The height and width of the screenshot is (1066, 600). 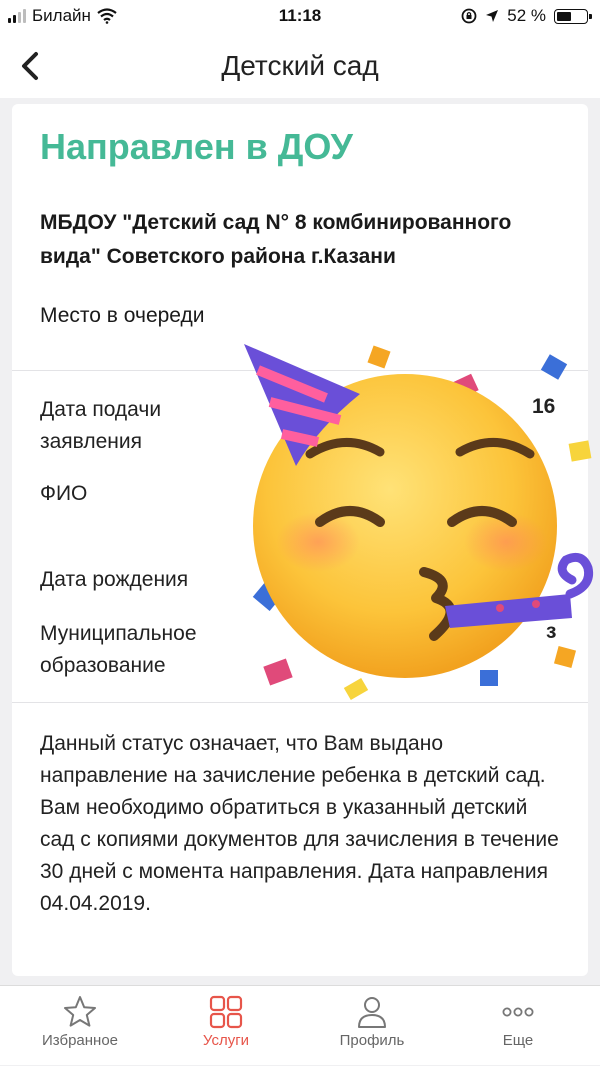 I want to click on status-right: 52 %, so click(x=526, y=16).